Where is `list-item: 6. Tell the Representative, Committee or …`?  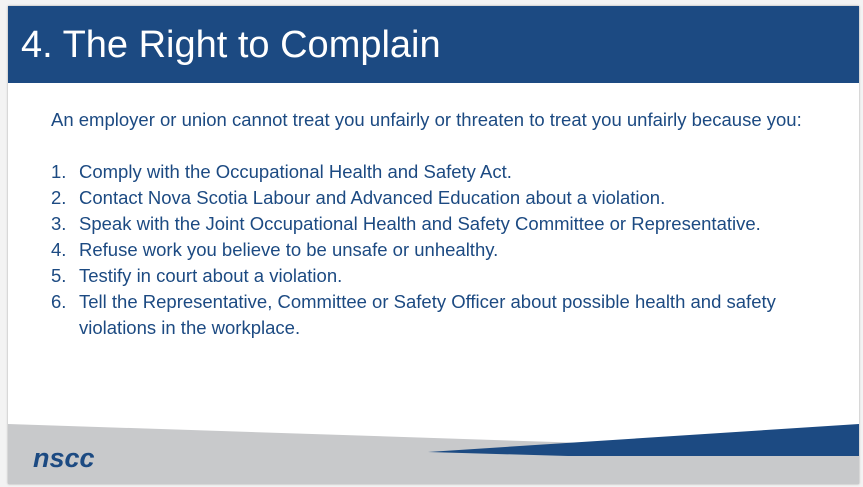
list-item: 6. Tell the Representative, Committee or … is located at coordinates (441, 315).